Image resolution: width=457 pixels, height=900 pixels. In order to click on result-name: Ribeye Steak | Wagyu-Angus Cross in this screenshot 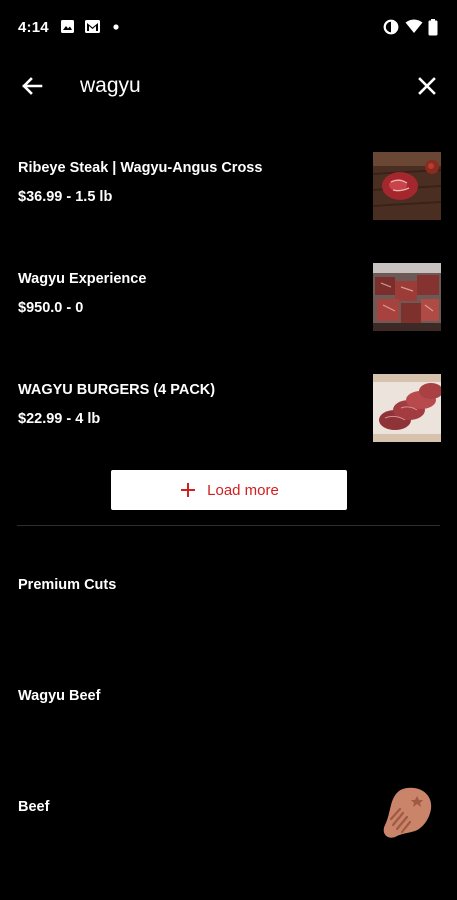, I will do `click(140, 168)`.